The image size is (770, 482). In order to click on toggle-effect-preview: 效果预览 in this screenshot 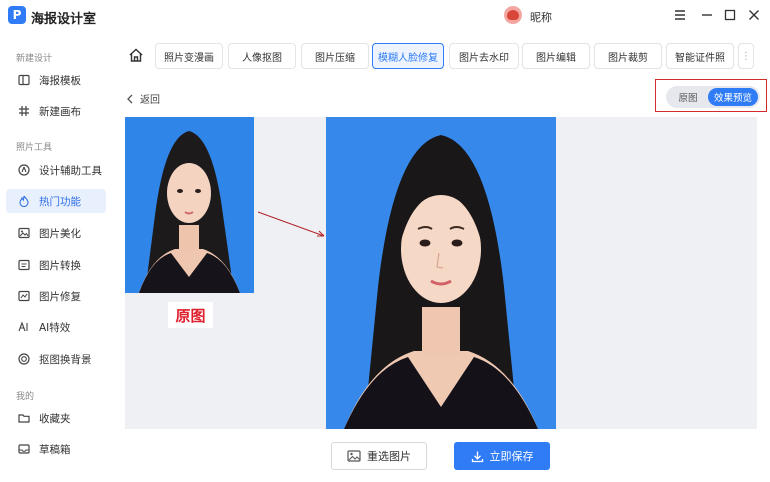, I will do `click(733, 97)`.